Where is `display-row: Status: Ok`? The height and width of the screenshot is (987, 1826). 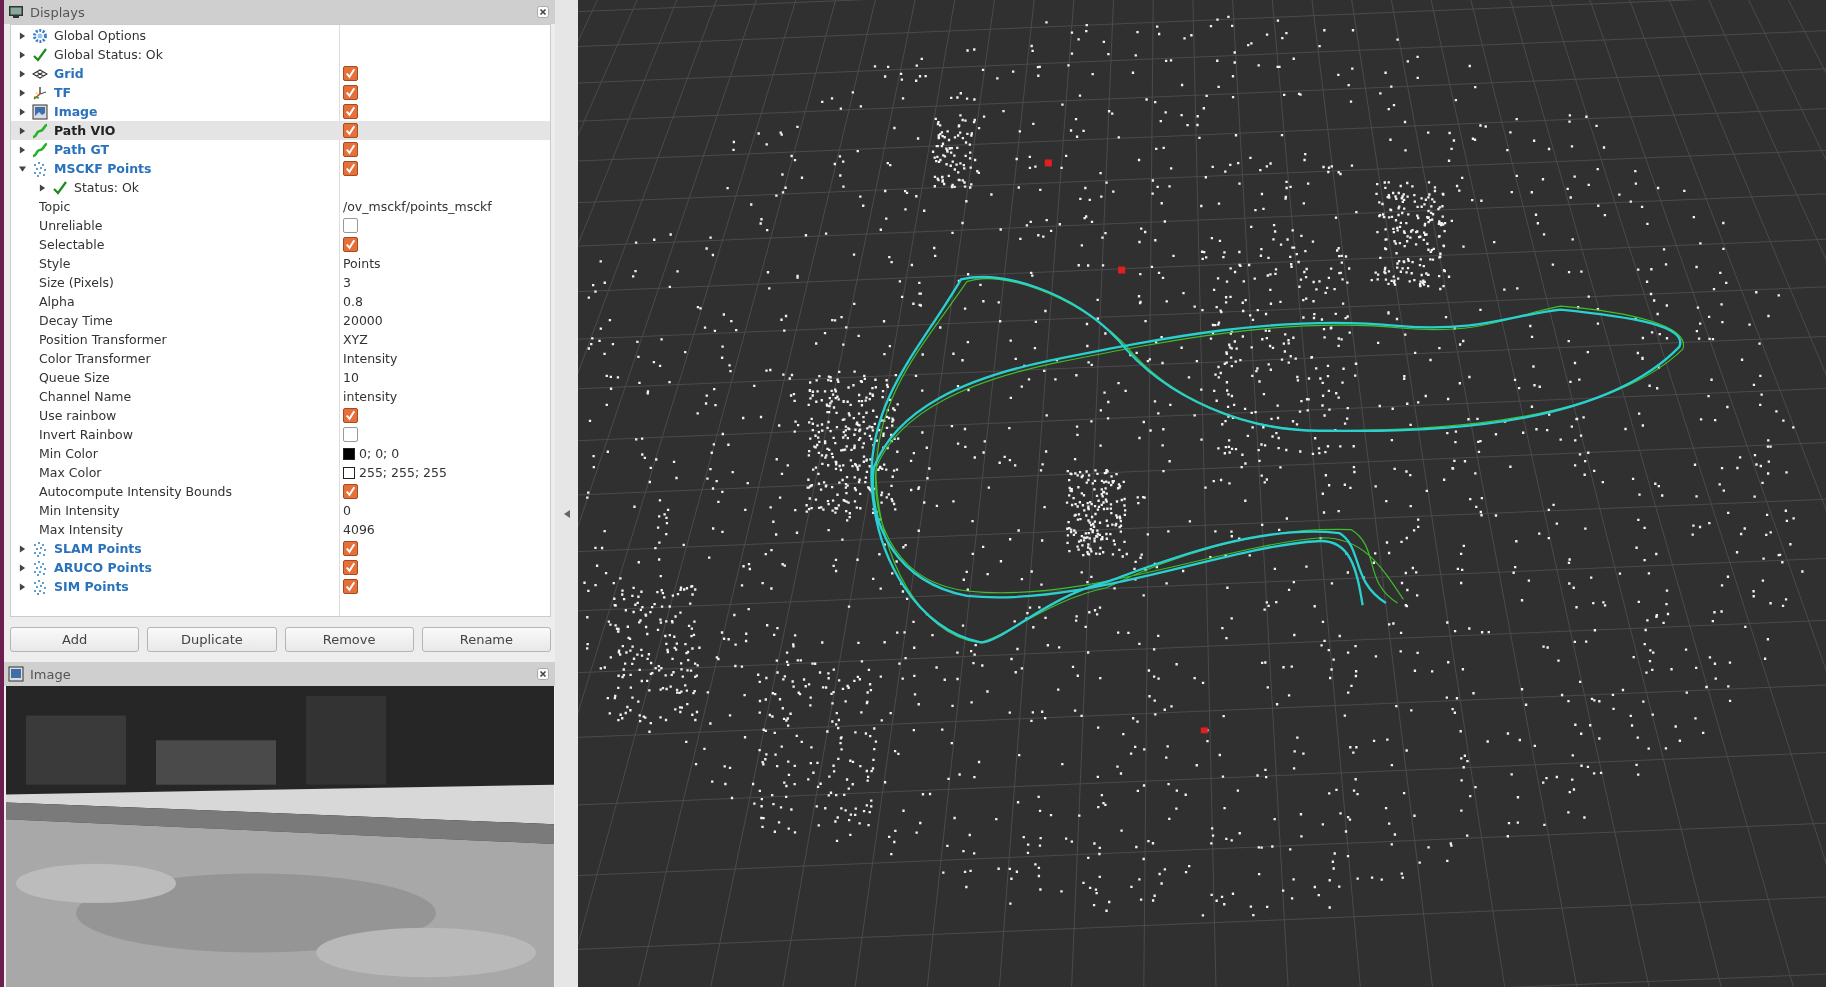
display-row: Status: Ok is located at coordinates (280, 187).